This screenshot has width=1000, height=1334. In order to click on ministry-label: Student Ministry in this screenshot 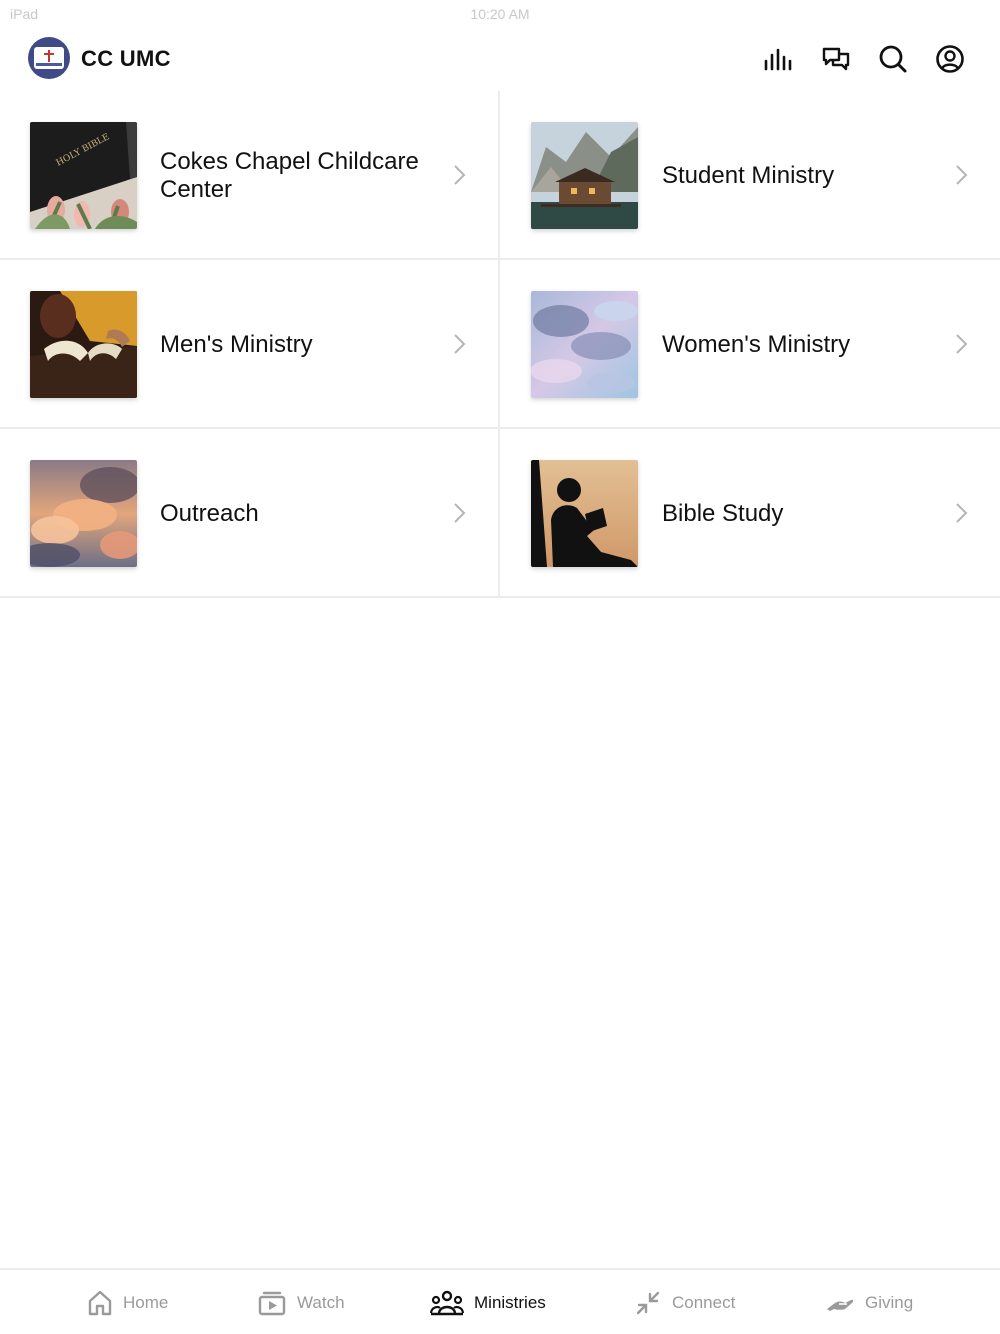, I will do `click(748, 175)`.